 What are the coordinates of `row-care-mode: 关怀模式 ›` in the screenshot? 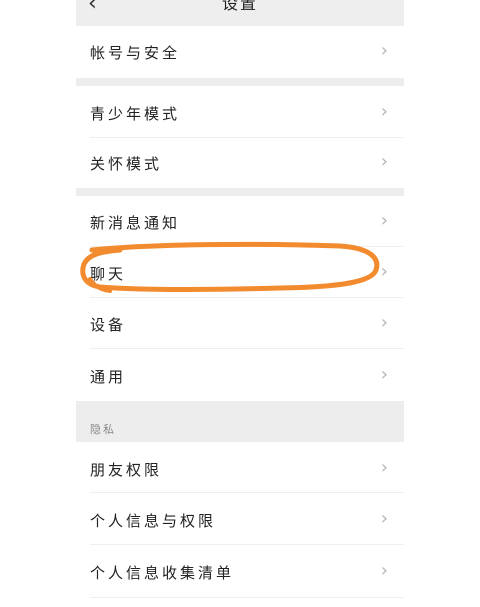 It's located at (240, 163).